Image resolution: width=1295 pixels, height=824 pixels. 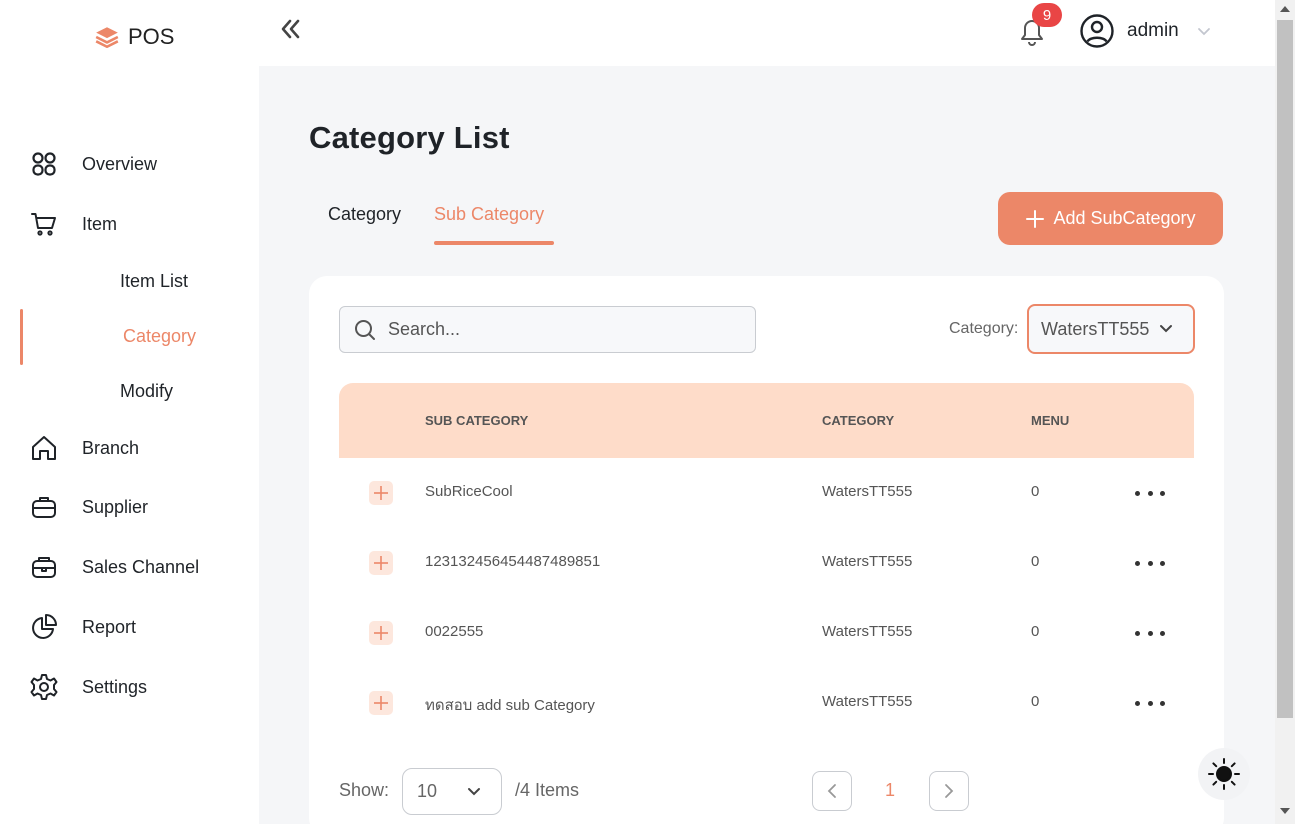 What do you see at coordinates (100, 223) in the screenshot?
I see `sidebar-item-label: Item` at bounding box center [100, 223].